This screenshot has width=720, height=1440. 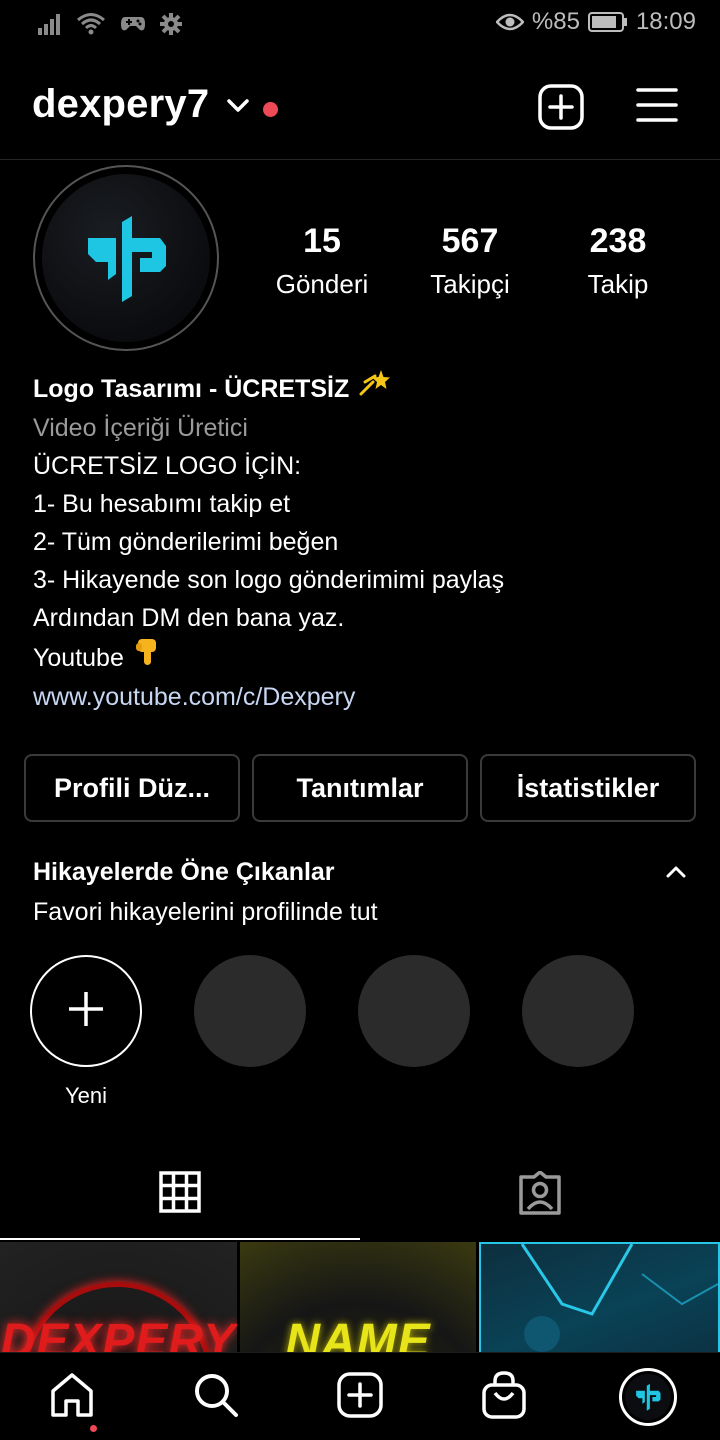 I want to click on pointing-down-hand-icon, so click(x=147, y=657).